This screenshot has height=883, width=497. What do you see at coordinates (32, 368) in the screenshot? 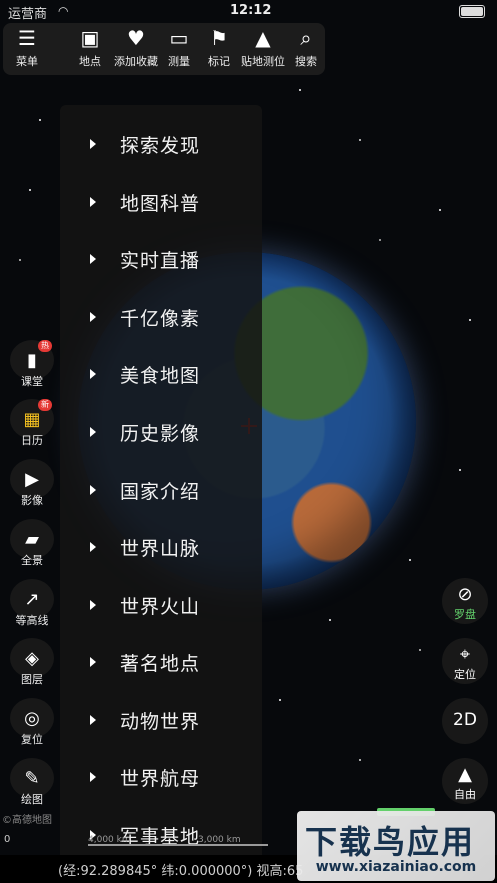
I see `classroom-button: ▮ 热 课堂` at bounding box center [32, 368].